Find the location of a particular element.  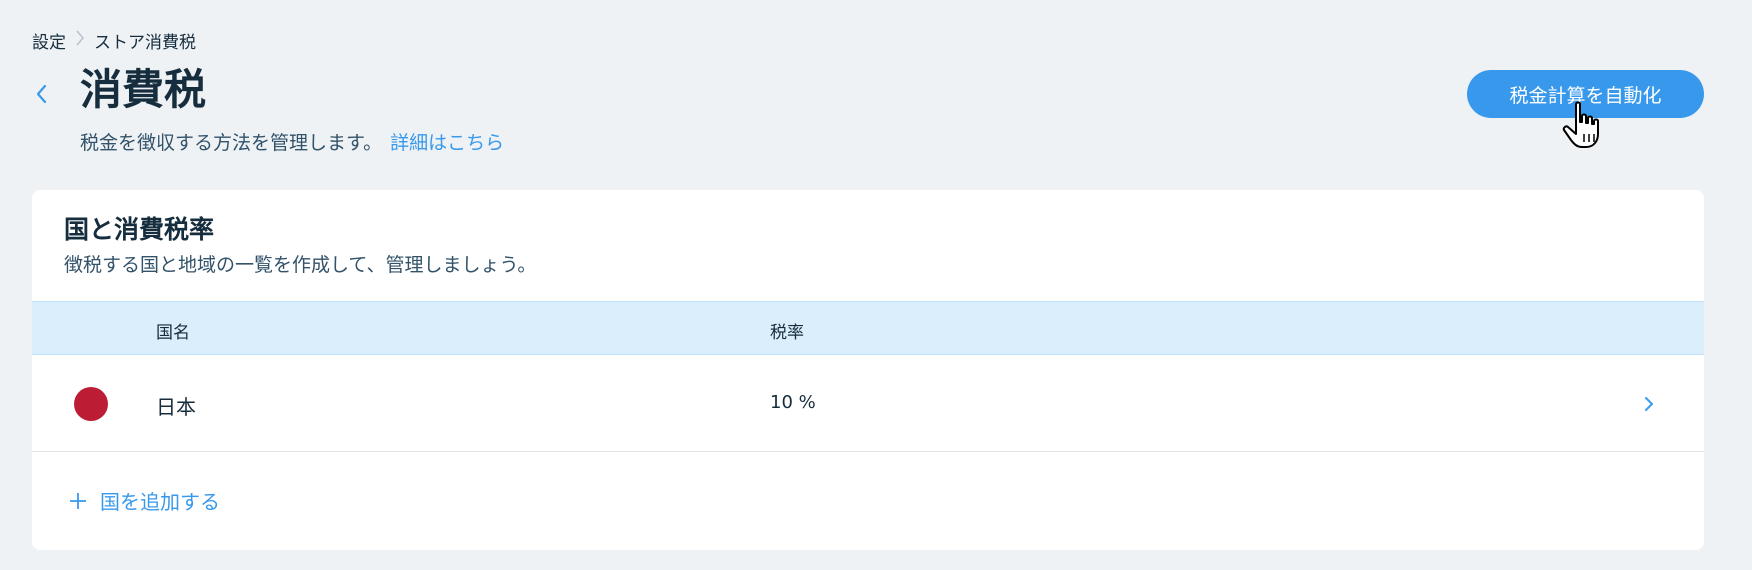

breadcrumb: 設定 ストア消費税 is located at coordinates (114, 40).